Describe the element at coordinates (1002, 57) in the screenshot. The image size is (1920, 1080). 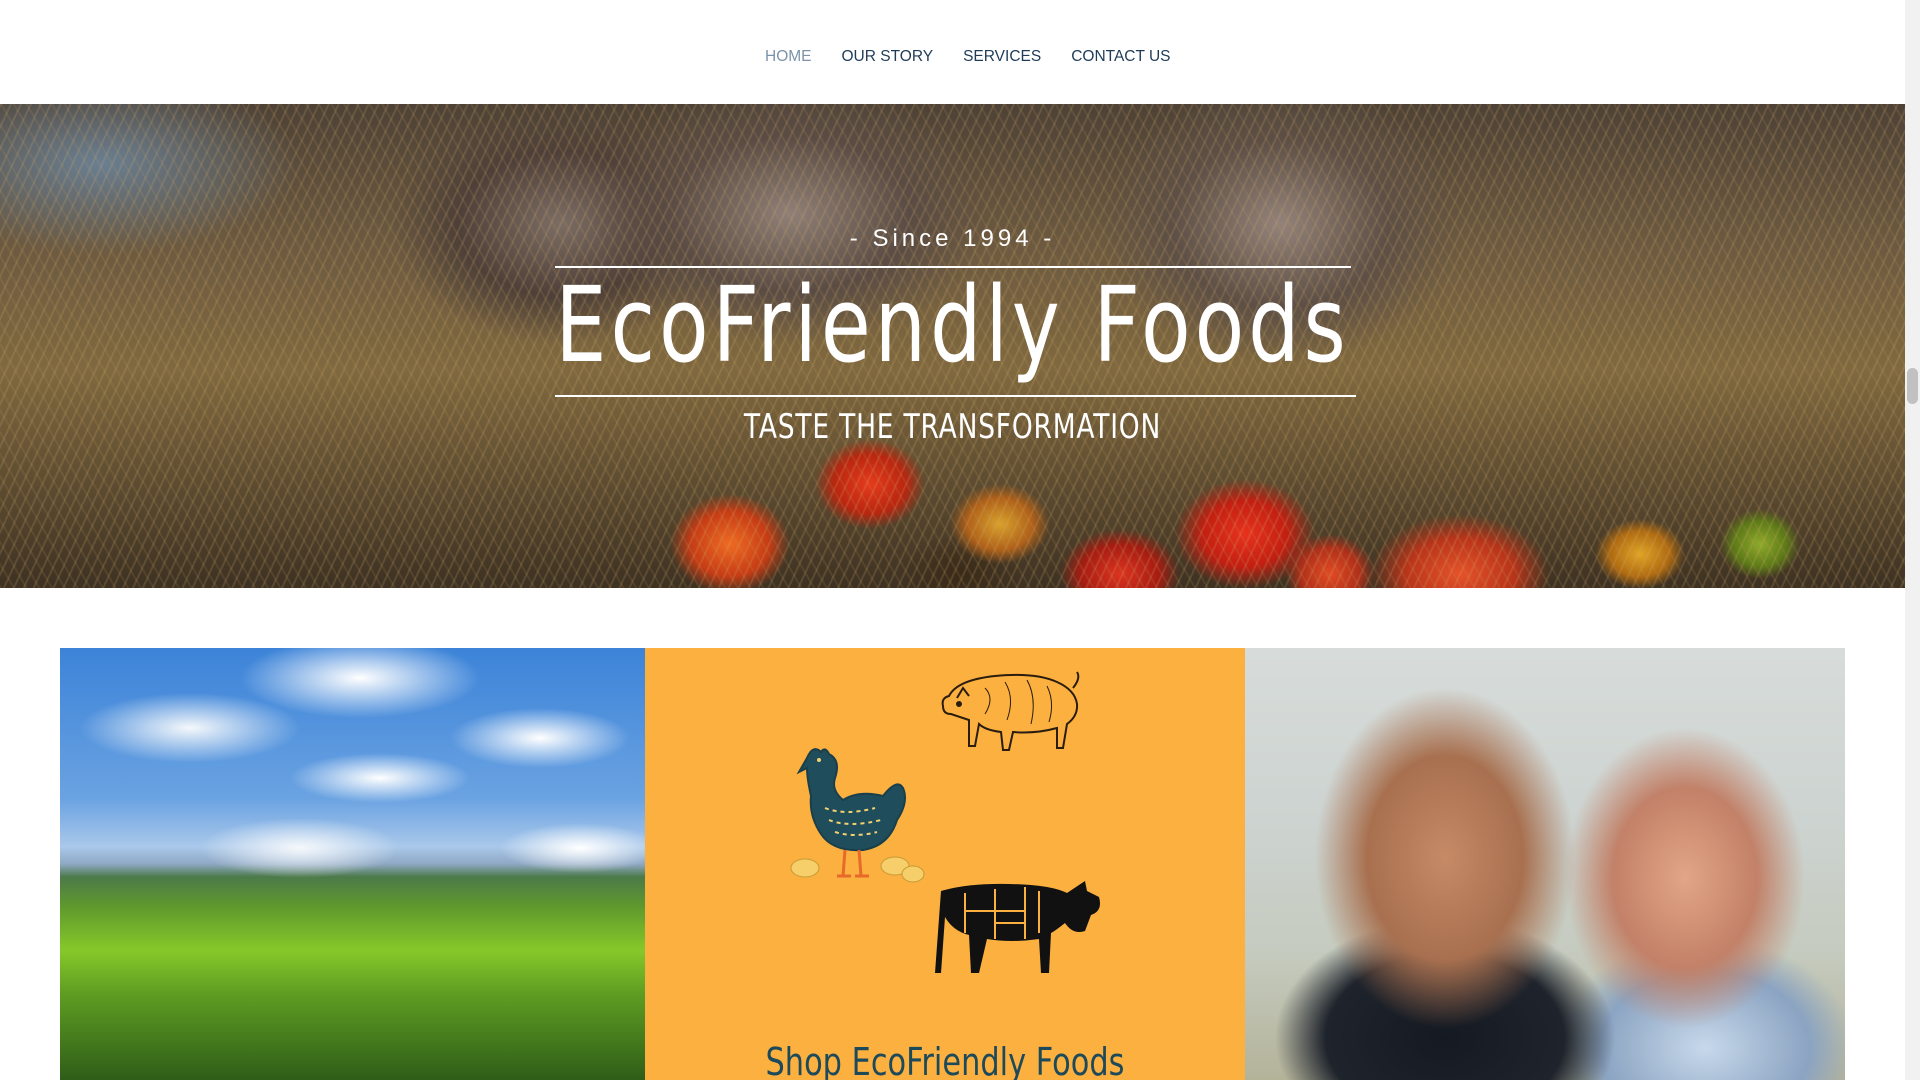
I see `nav-services: SERVICES` at that location.